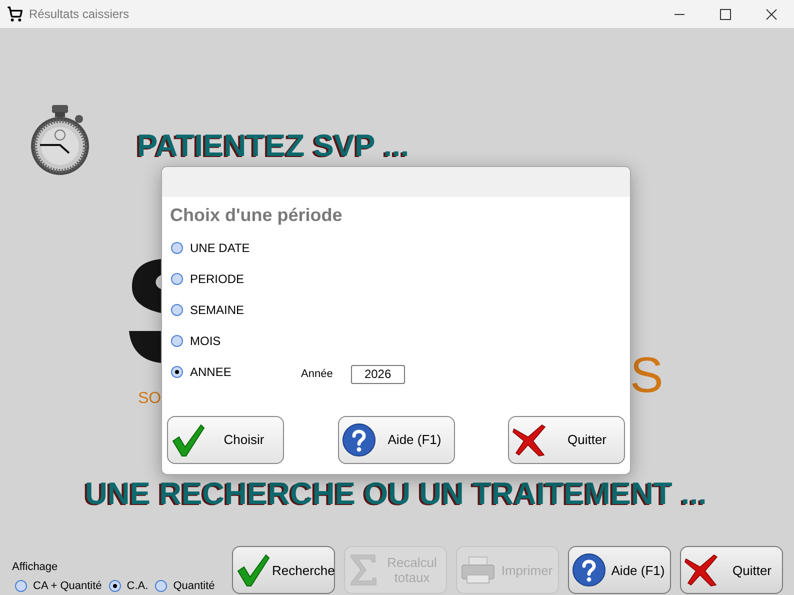 Image resolution: width=794 pixels, height=595 pixels. Describe the element at coordinates (194, 586) in the screenshot. I see `display-option-label: Quantité` at that location.